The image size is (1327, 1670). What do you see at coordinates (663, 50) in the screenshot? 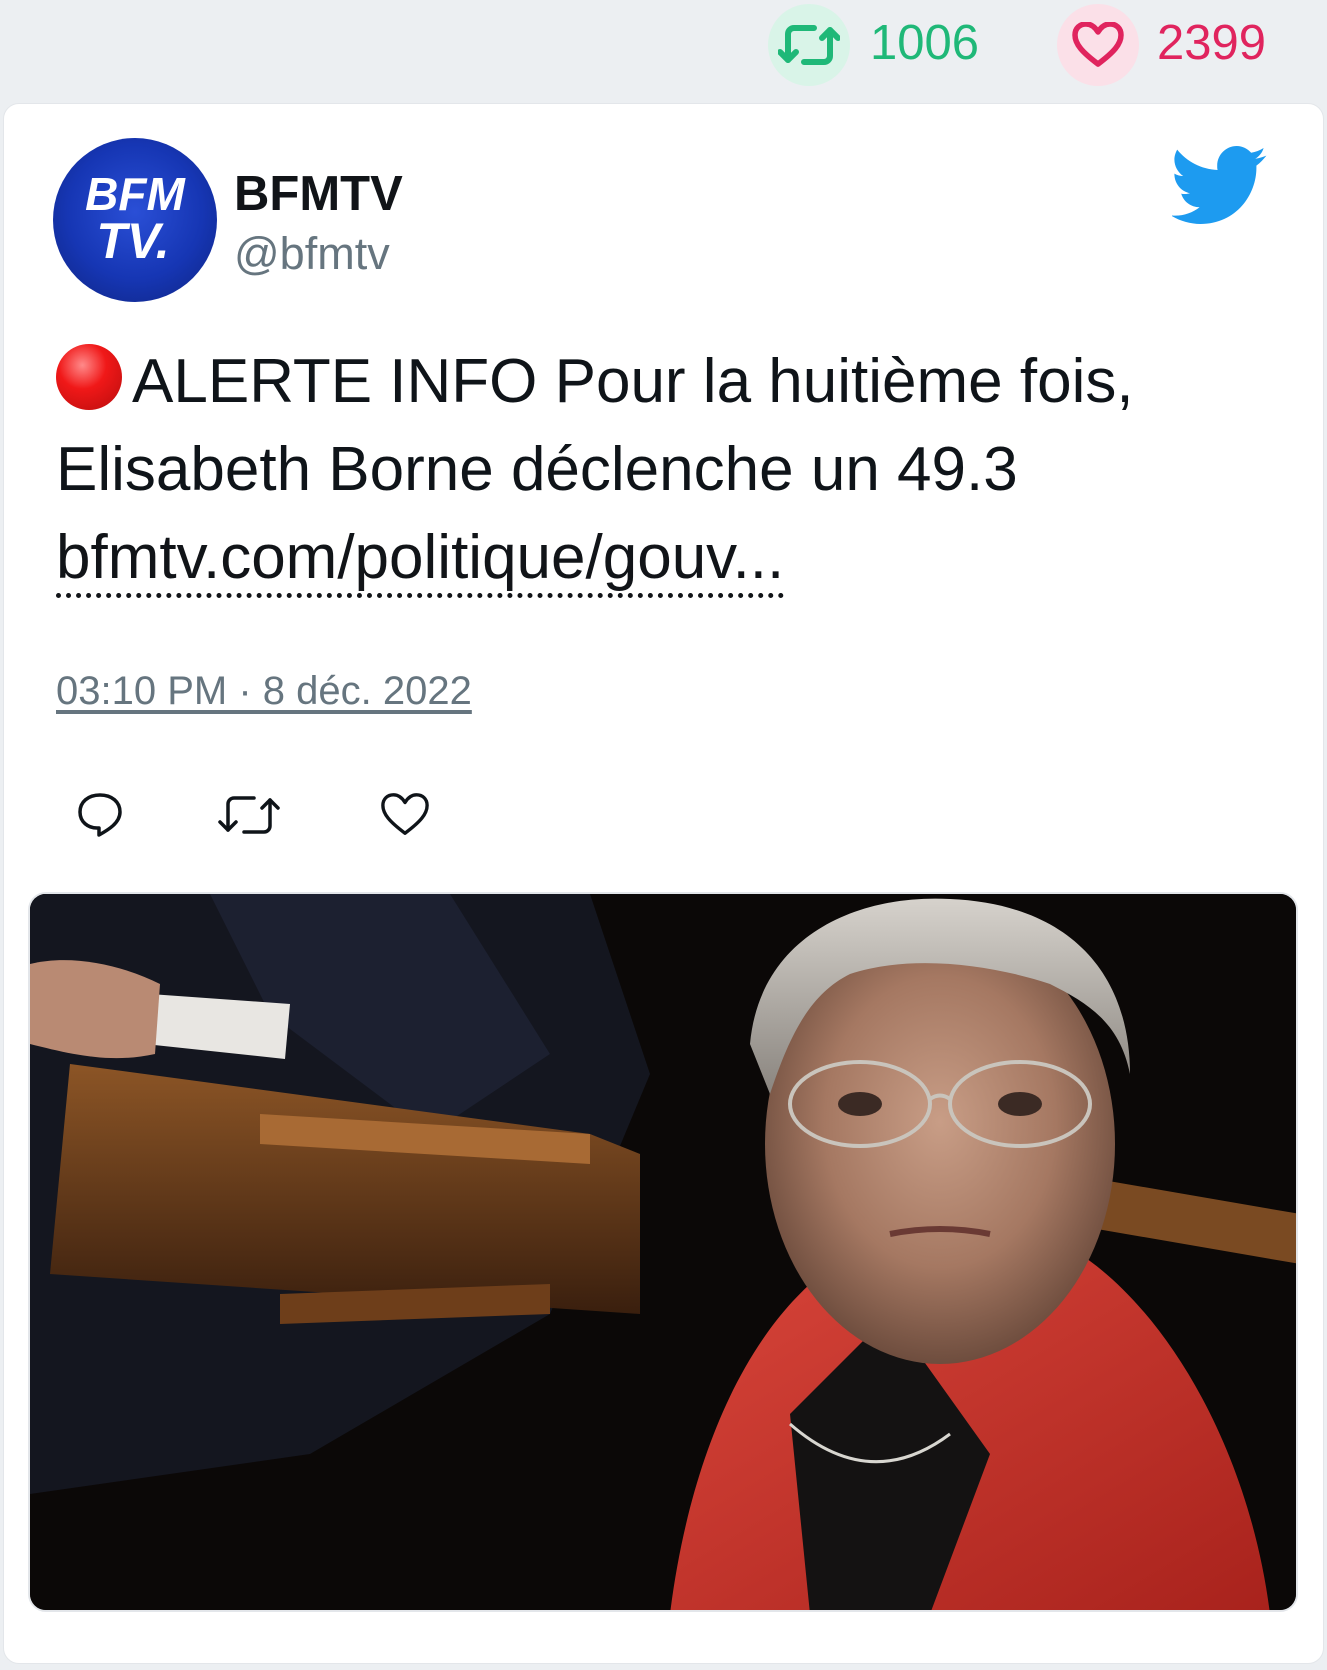
I see `tweet-stats-bar: 1006 2399` at bounding box center [663, 50].